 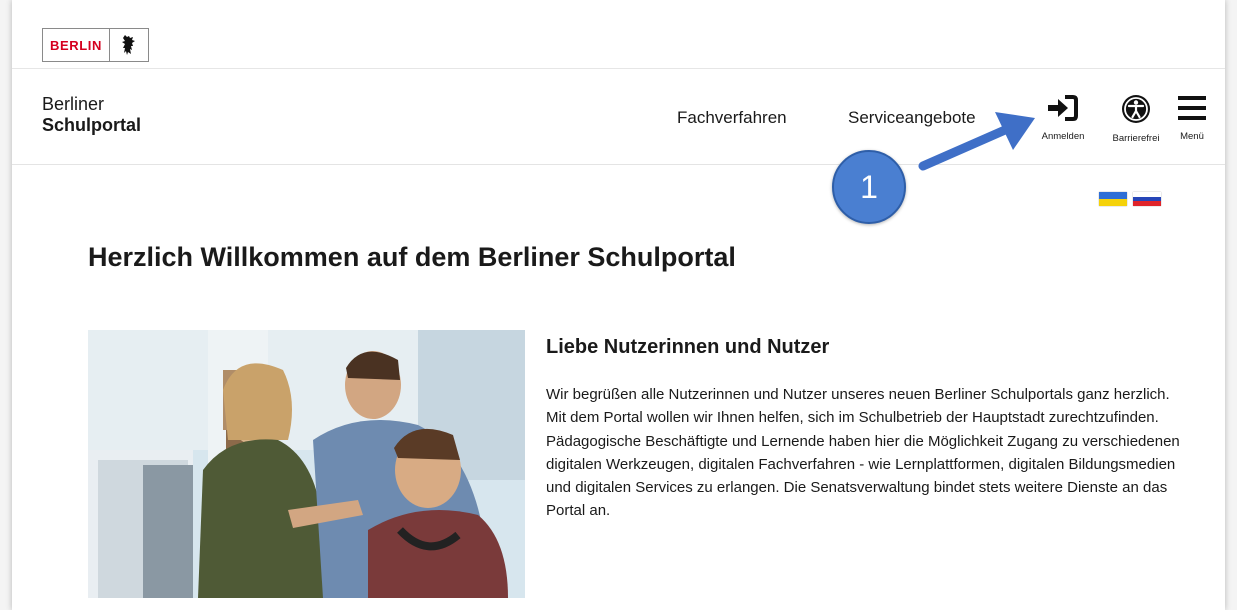 I want to click on berlin-bear-icon, so click(x=129, y=45).